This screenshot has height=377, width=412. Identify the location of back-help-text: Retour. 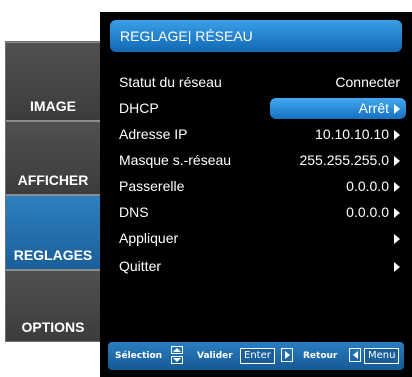
(320, 356).